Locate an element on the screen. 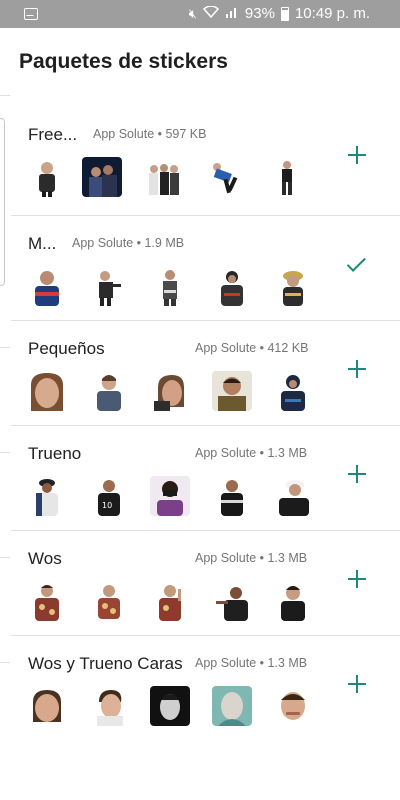 The width and height of the screenshot is (400, 800). pack-title: Trueno is located at coordinates (55, 453).